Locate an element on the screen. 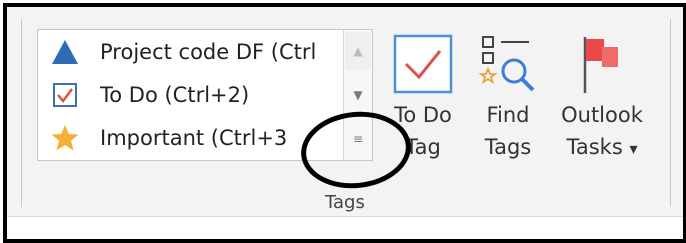 The height and width of the screenshot is (243, 686). gallery-scroll-column: ▲ ▼ ≡ is located at coordinates (357, 95).